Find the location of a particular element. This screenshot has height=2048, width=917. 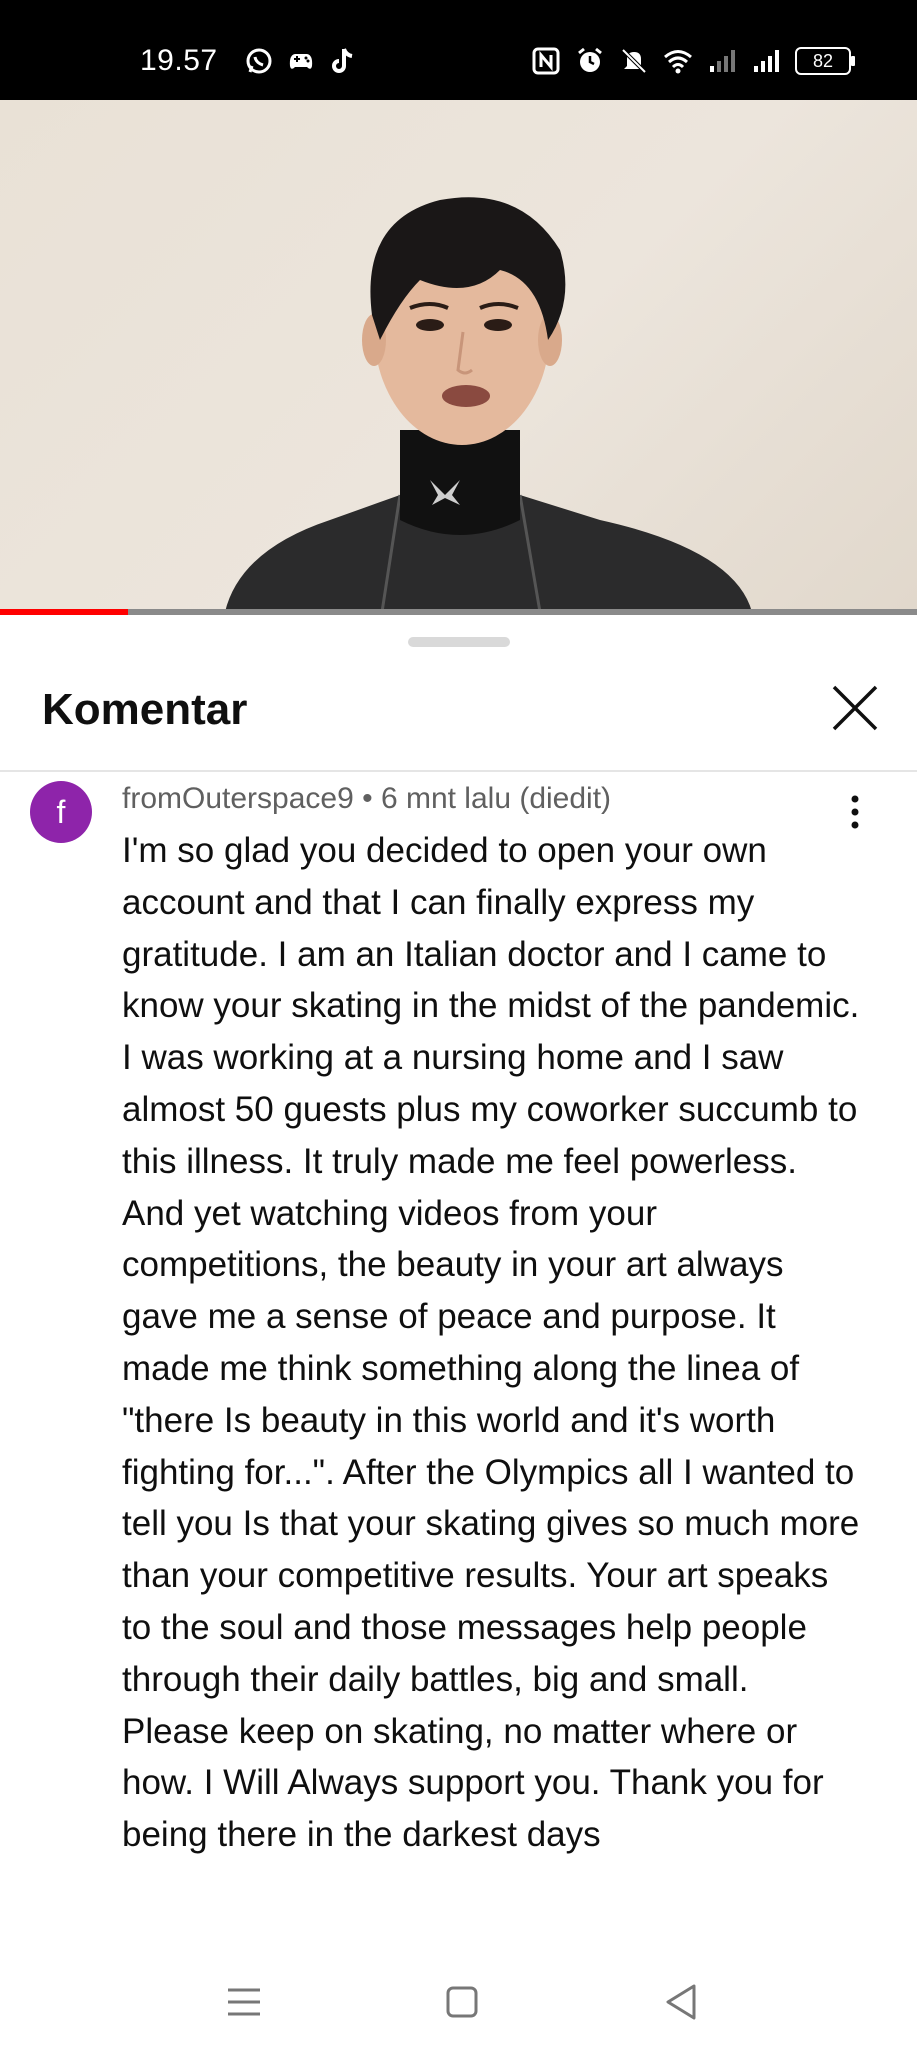

avatar: f is located at coordinates (61, 812).